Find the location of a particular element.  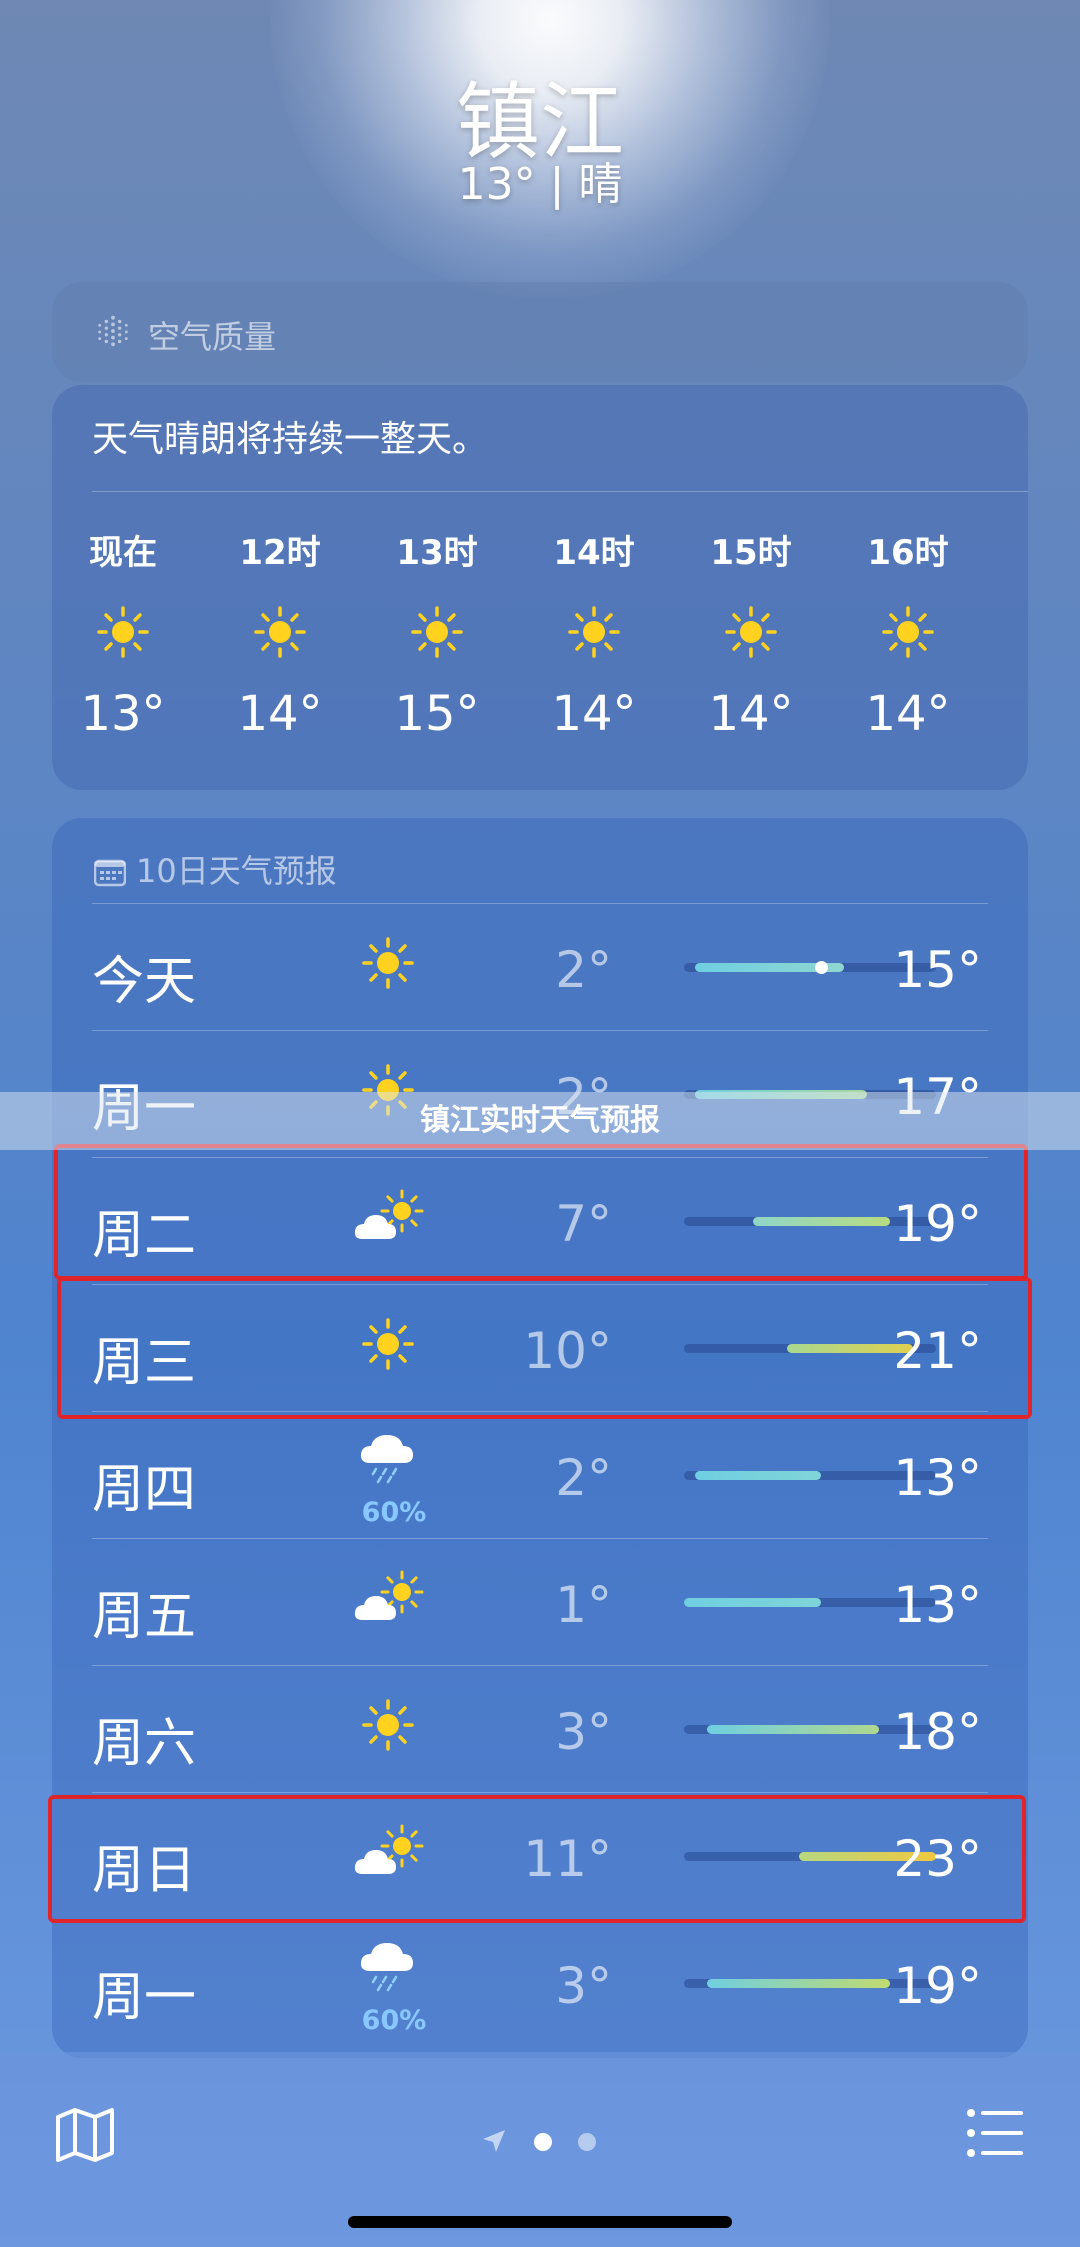

daily-forecast-title: 10日天气预报 is located at coordinates (236, 871).